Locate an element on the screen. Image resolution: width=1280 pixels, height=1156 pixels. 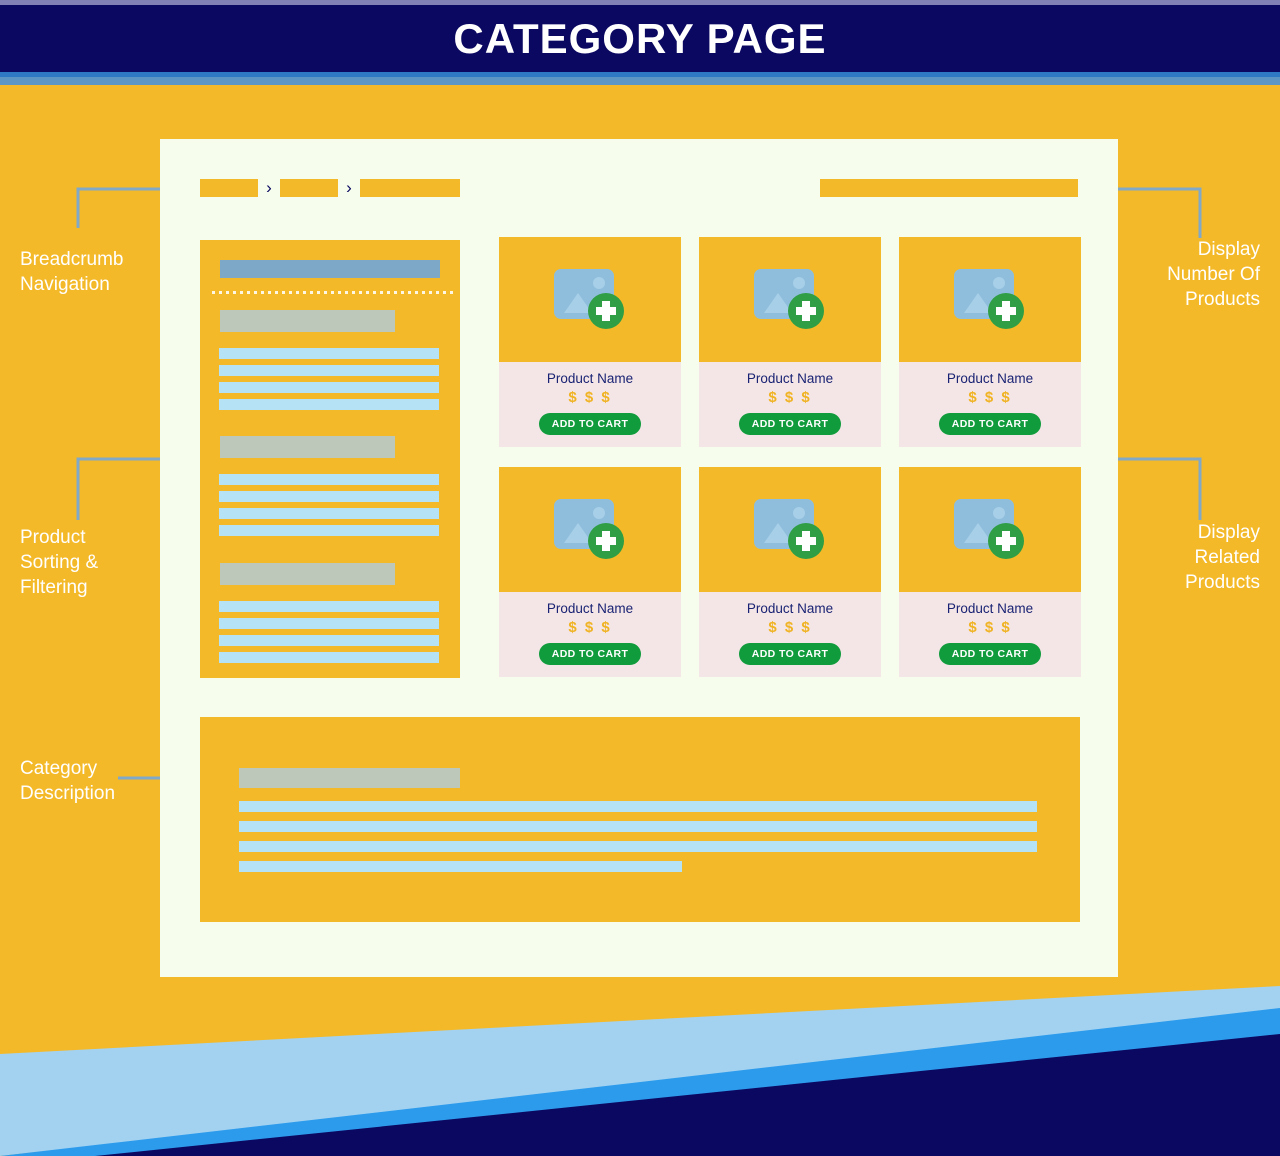
sidebar-filter-panel is located at coordinates (330, 459).